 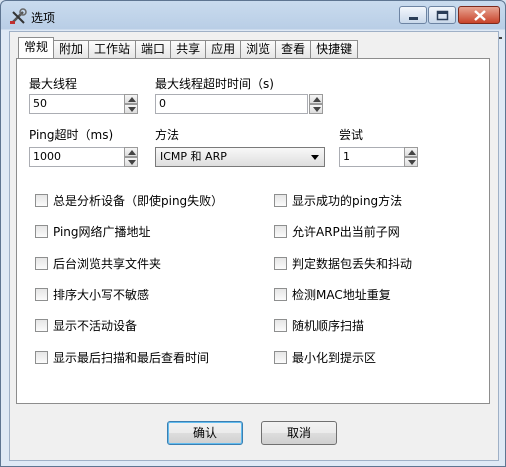 I want to click on thread-timeout-spinner, so click(x=316, y=104).